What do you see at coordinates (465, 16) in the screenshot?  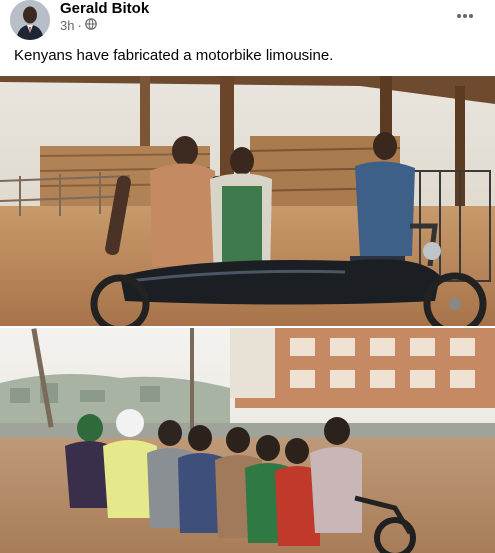 I see `more-options-icon` at bounding box center [465, 16].